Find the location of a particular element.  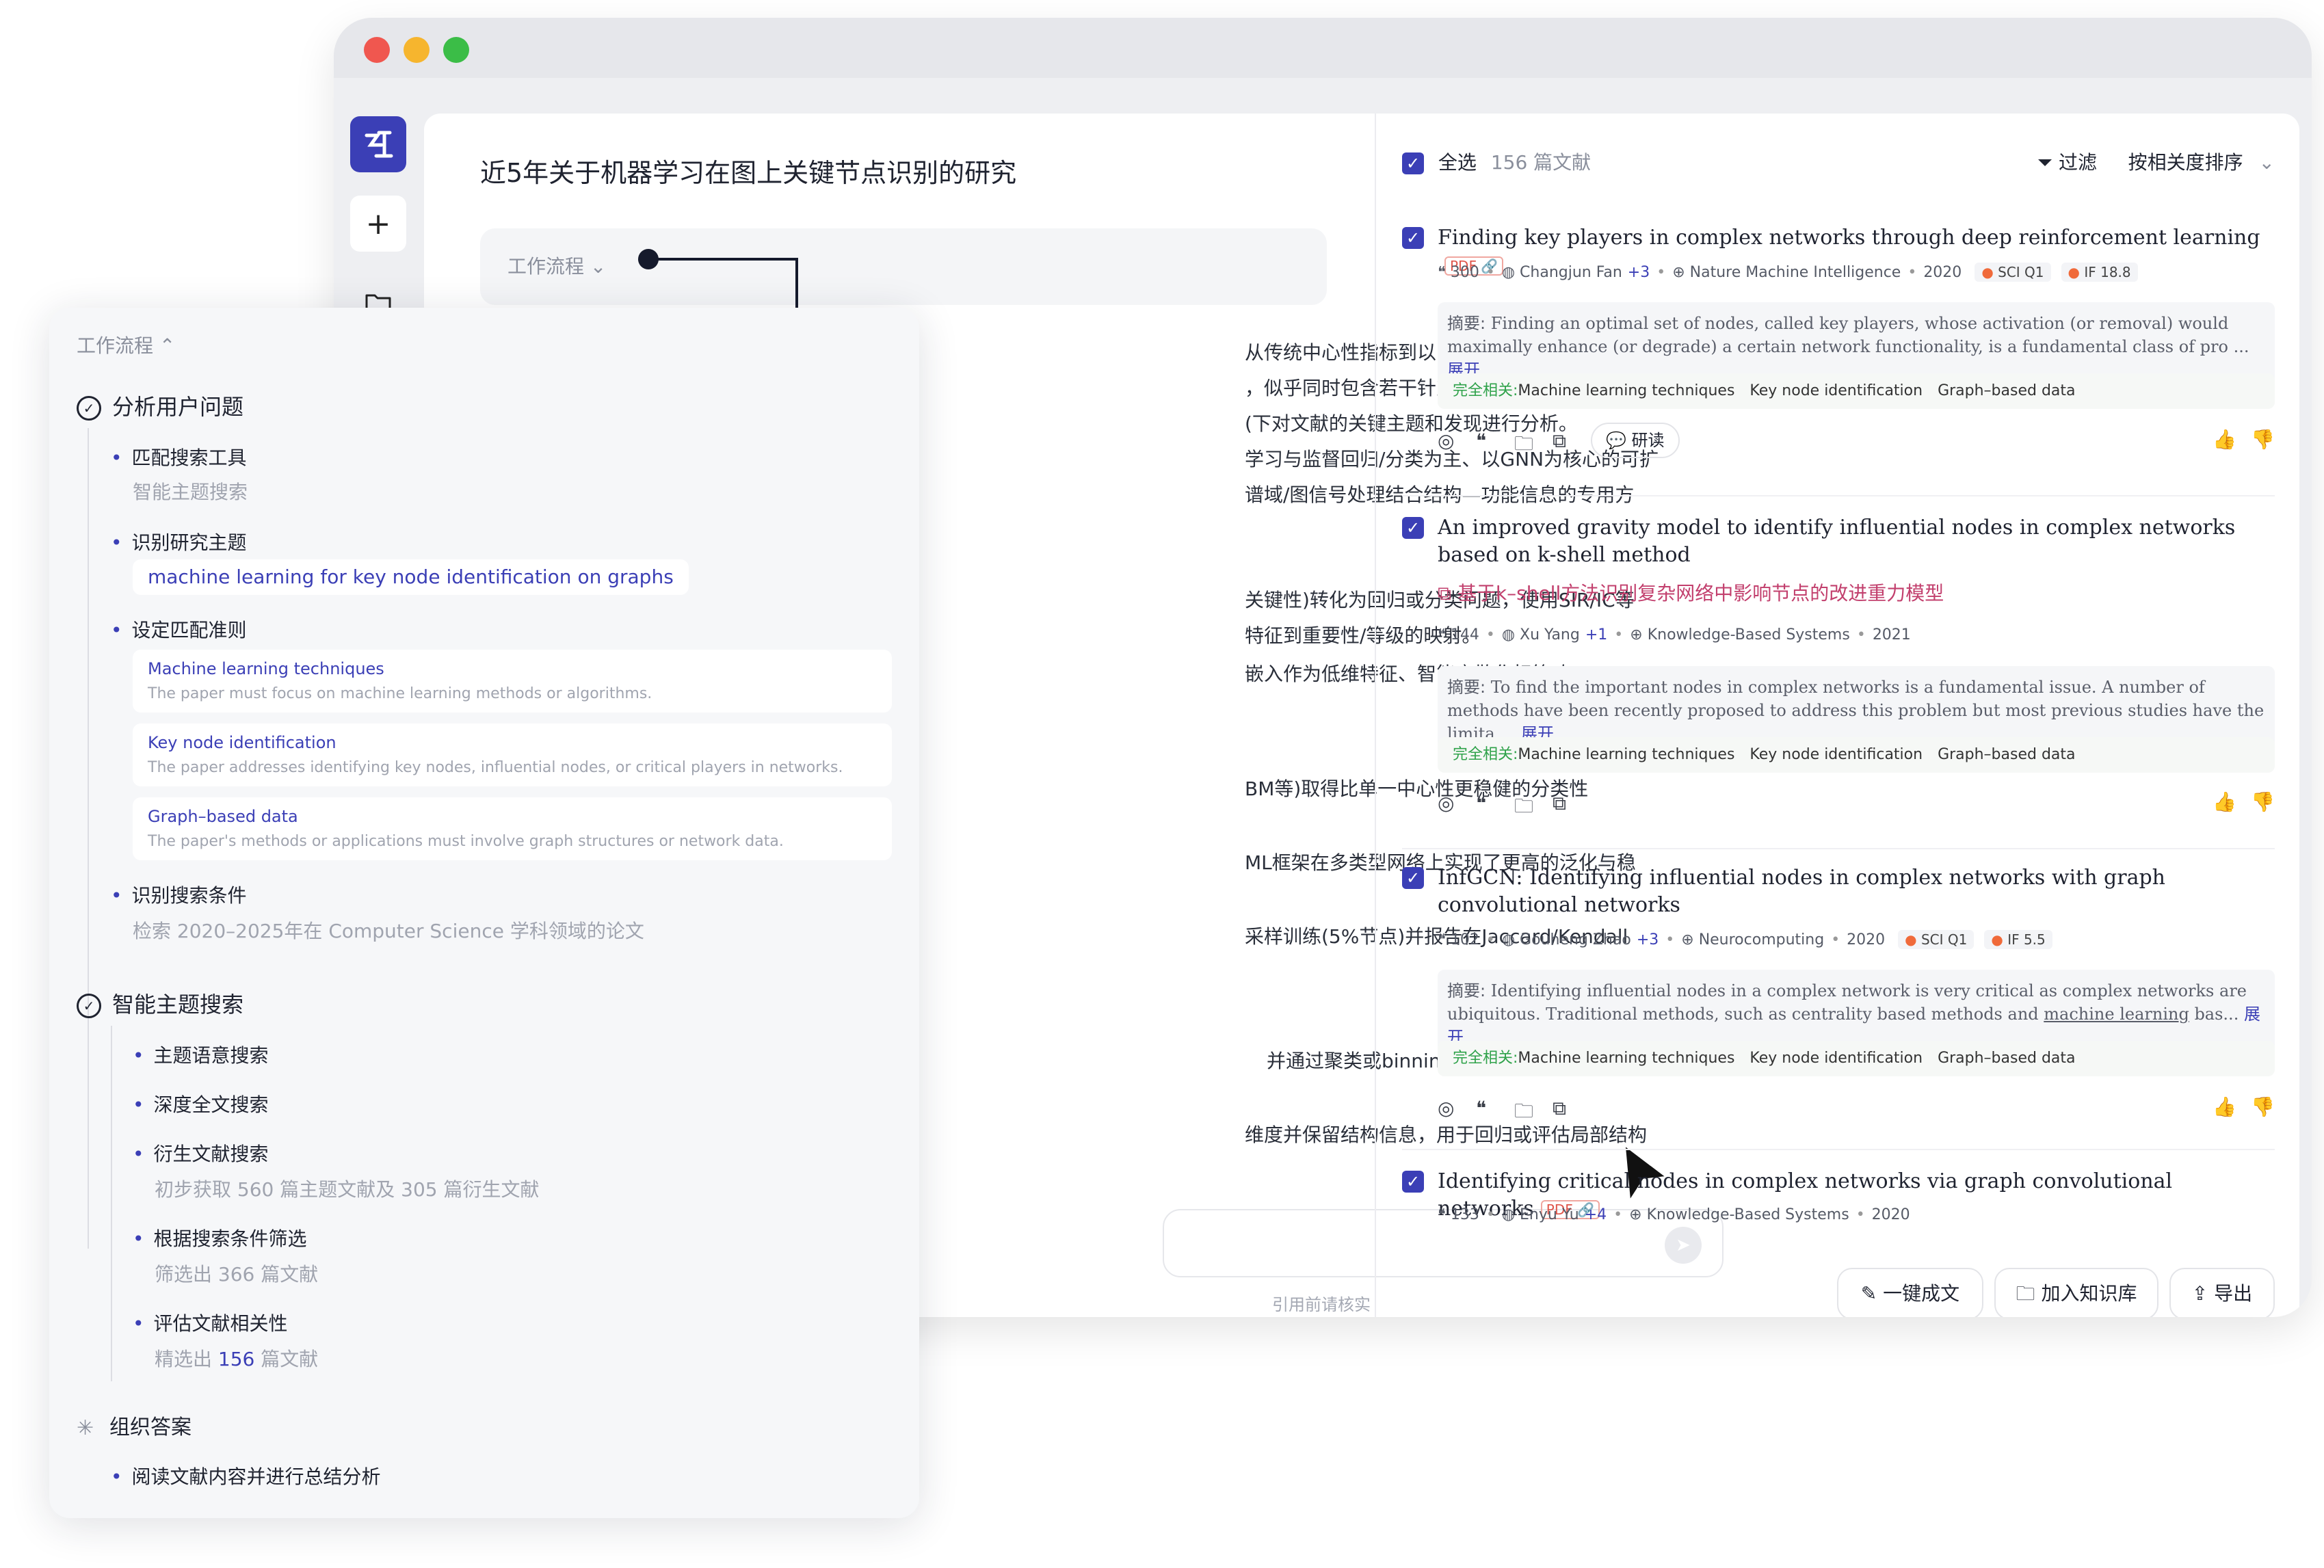

workflow-collapse: 工作流程 ⌃ is located at coordinates (126, 344).